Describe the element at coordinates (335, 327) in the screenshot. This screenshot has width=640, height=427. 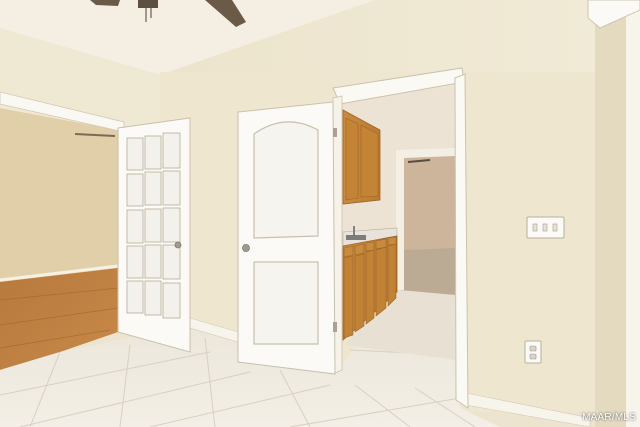
I see `panel-door-hinge-bottom` at that location.